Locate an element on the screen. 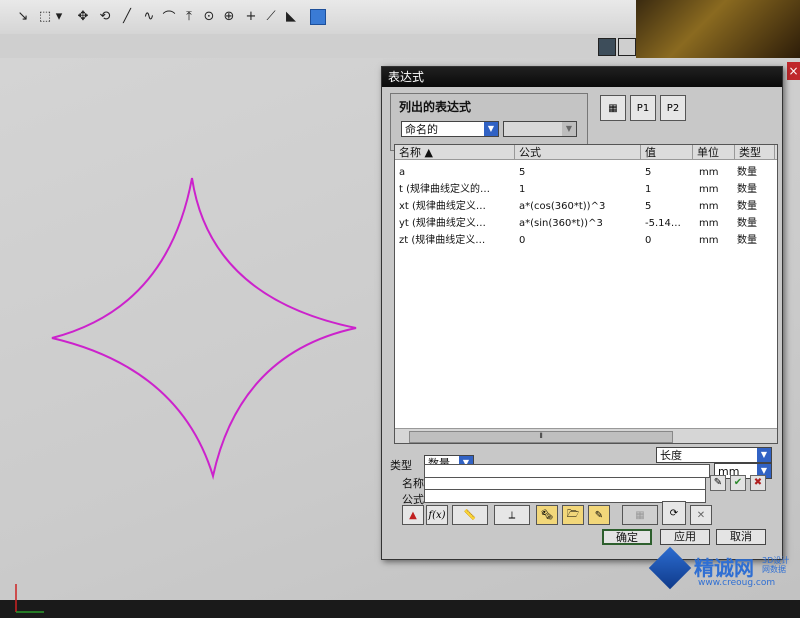 The height and width of the screenshot is (618, 800). view-button is located at coordinates (607, 47).